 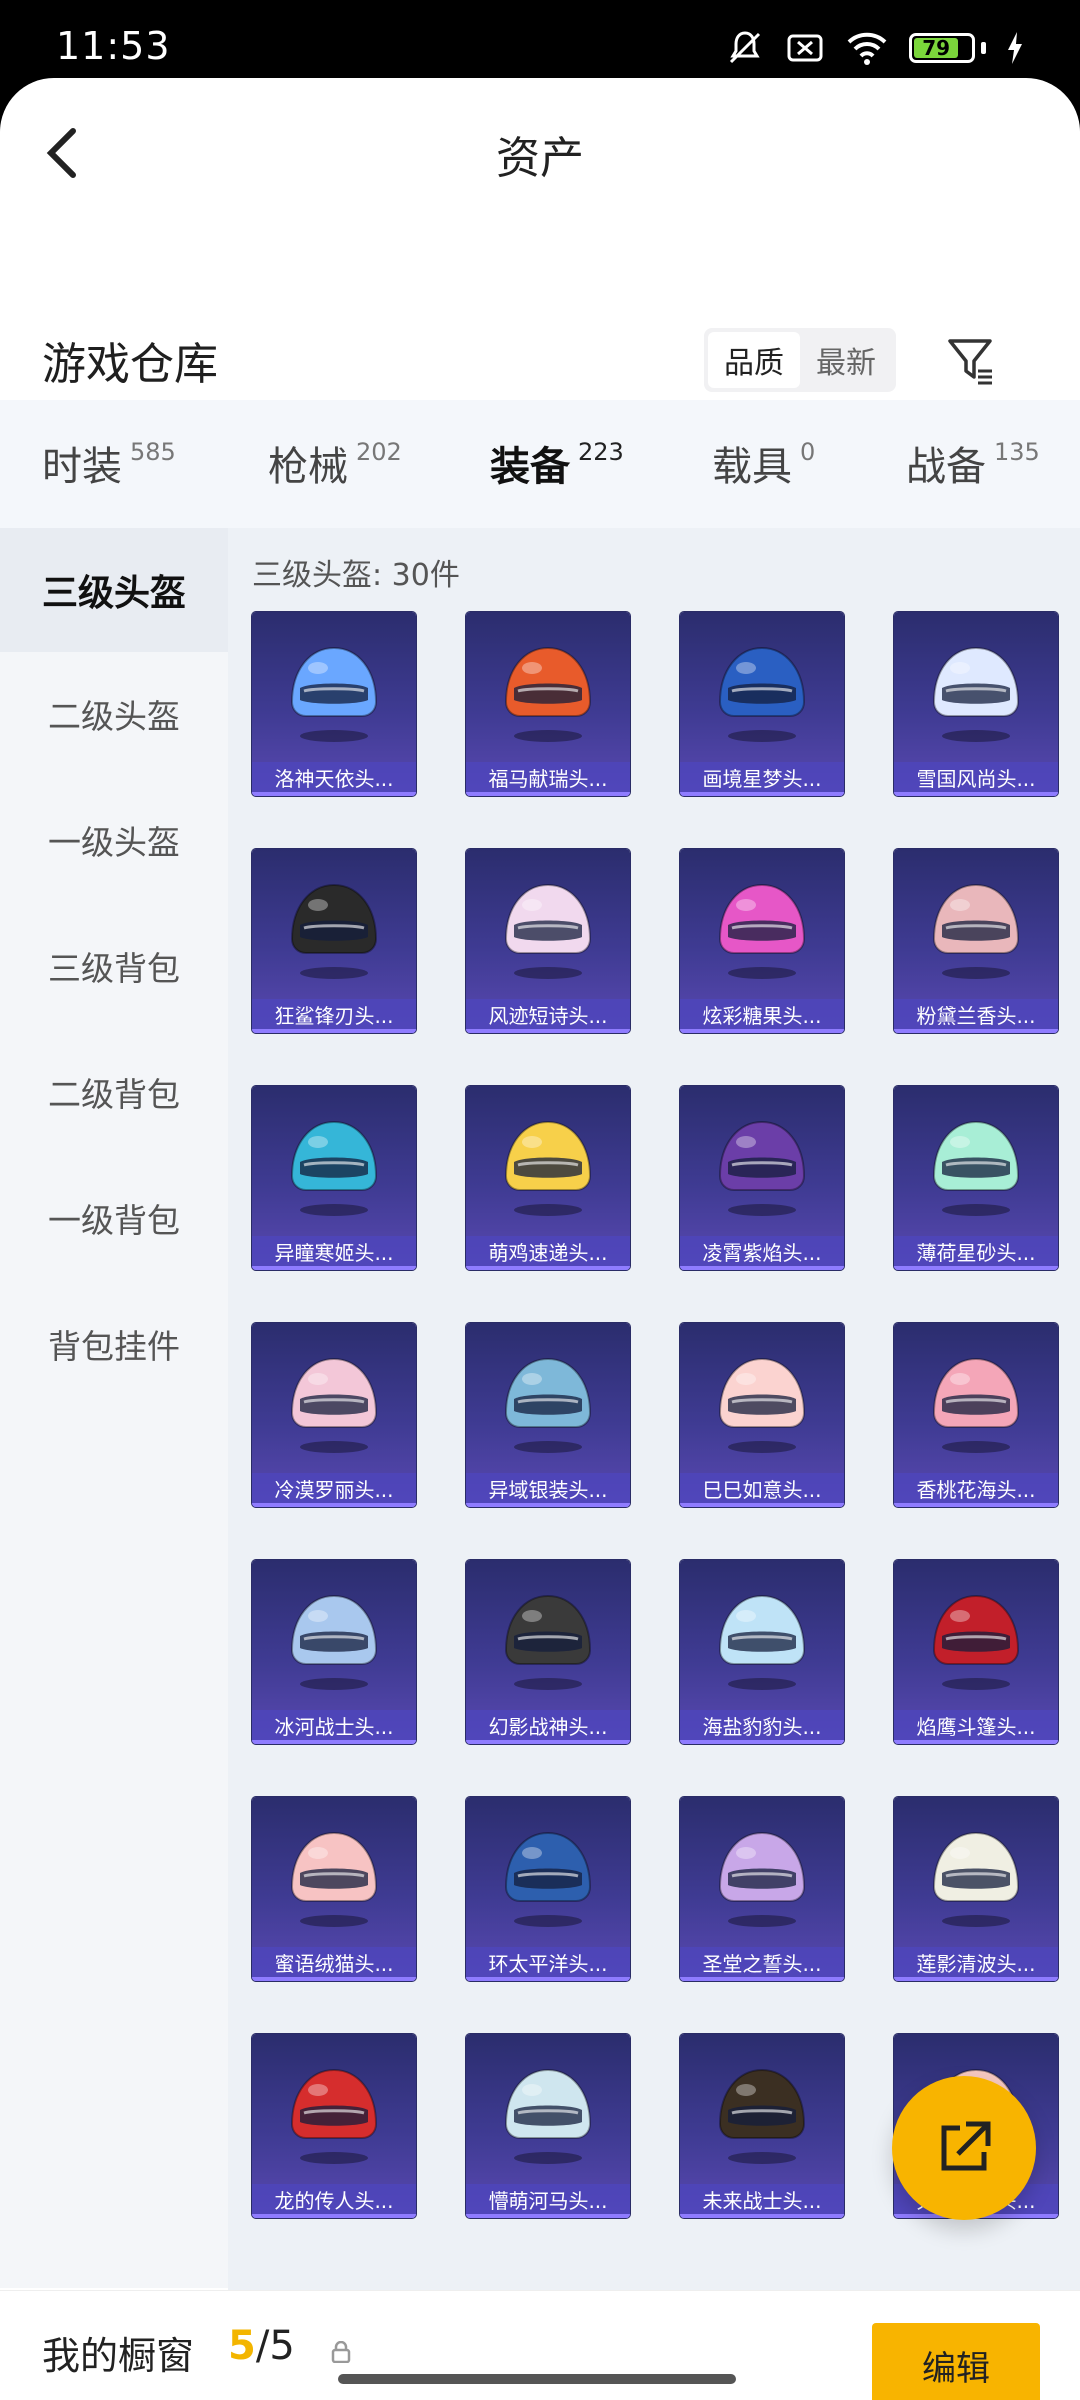 What do you see at coordinates (1015, 48) in the screenshot?
I see `charging-icon` at bounding box center [1015, 48].